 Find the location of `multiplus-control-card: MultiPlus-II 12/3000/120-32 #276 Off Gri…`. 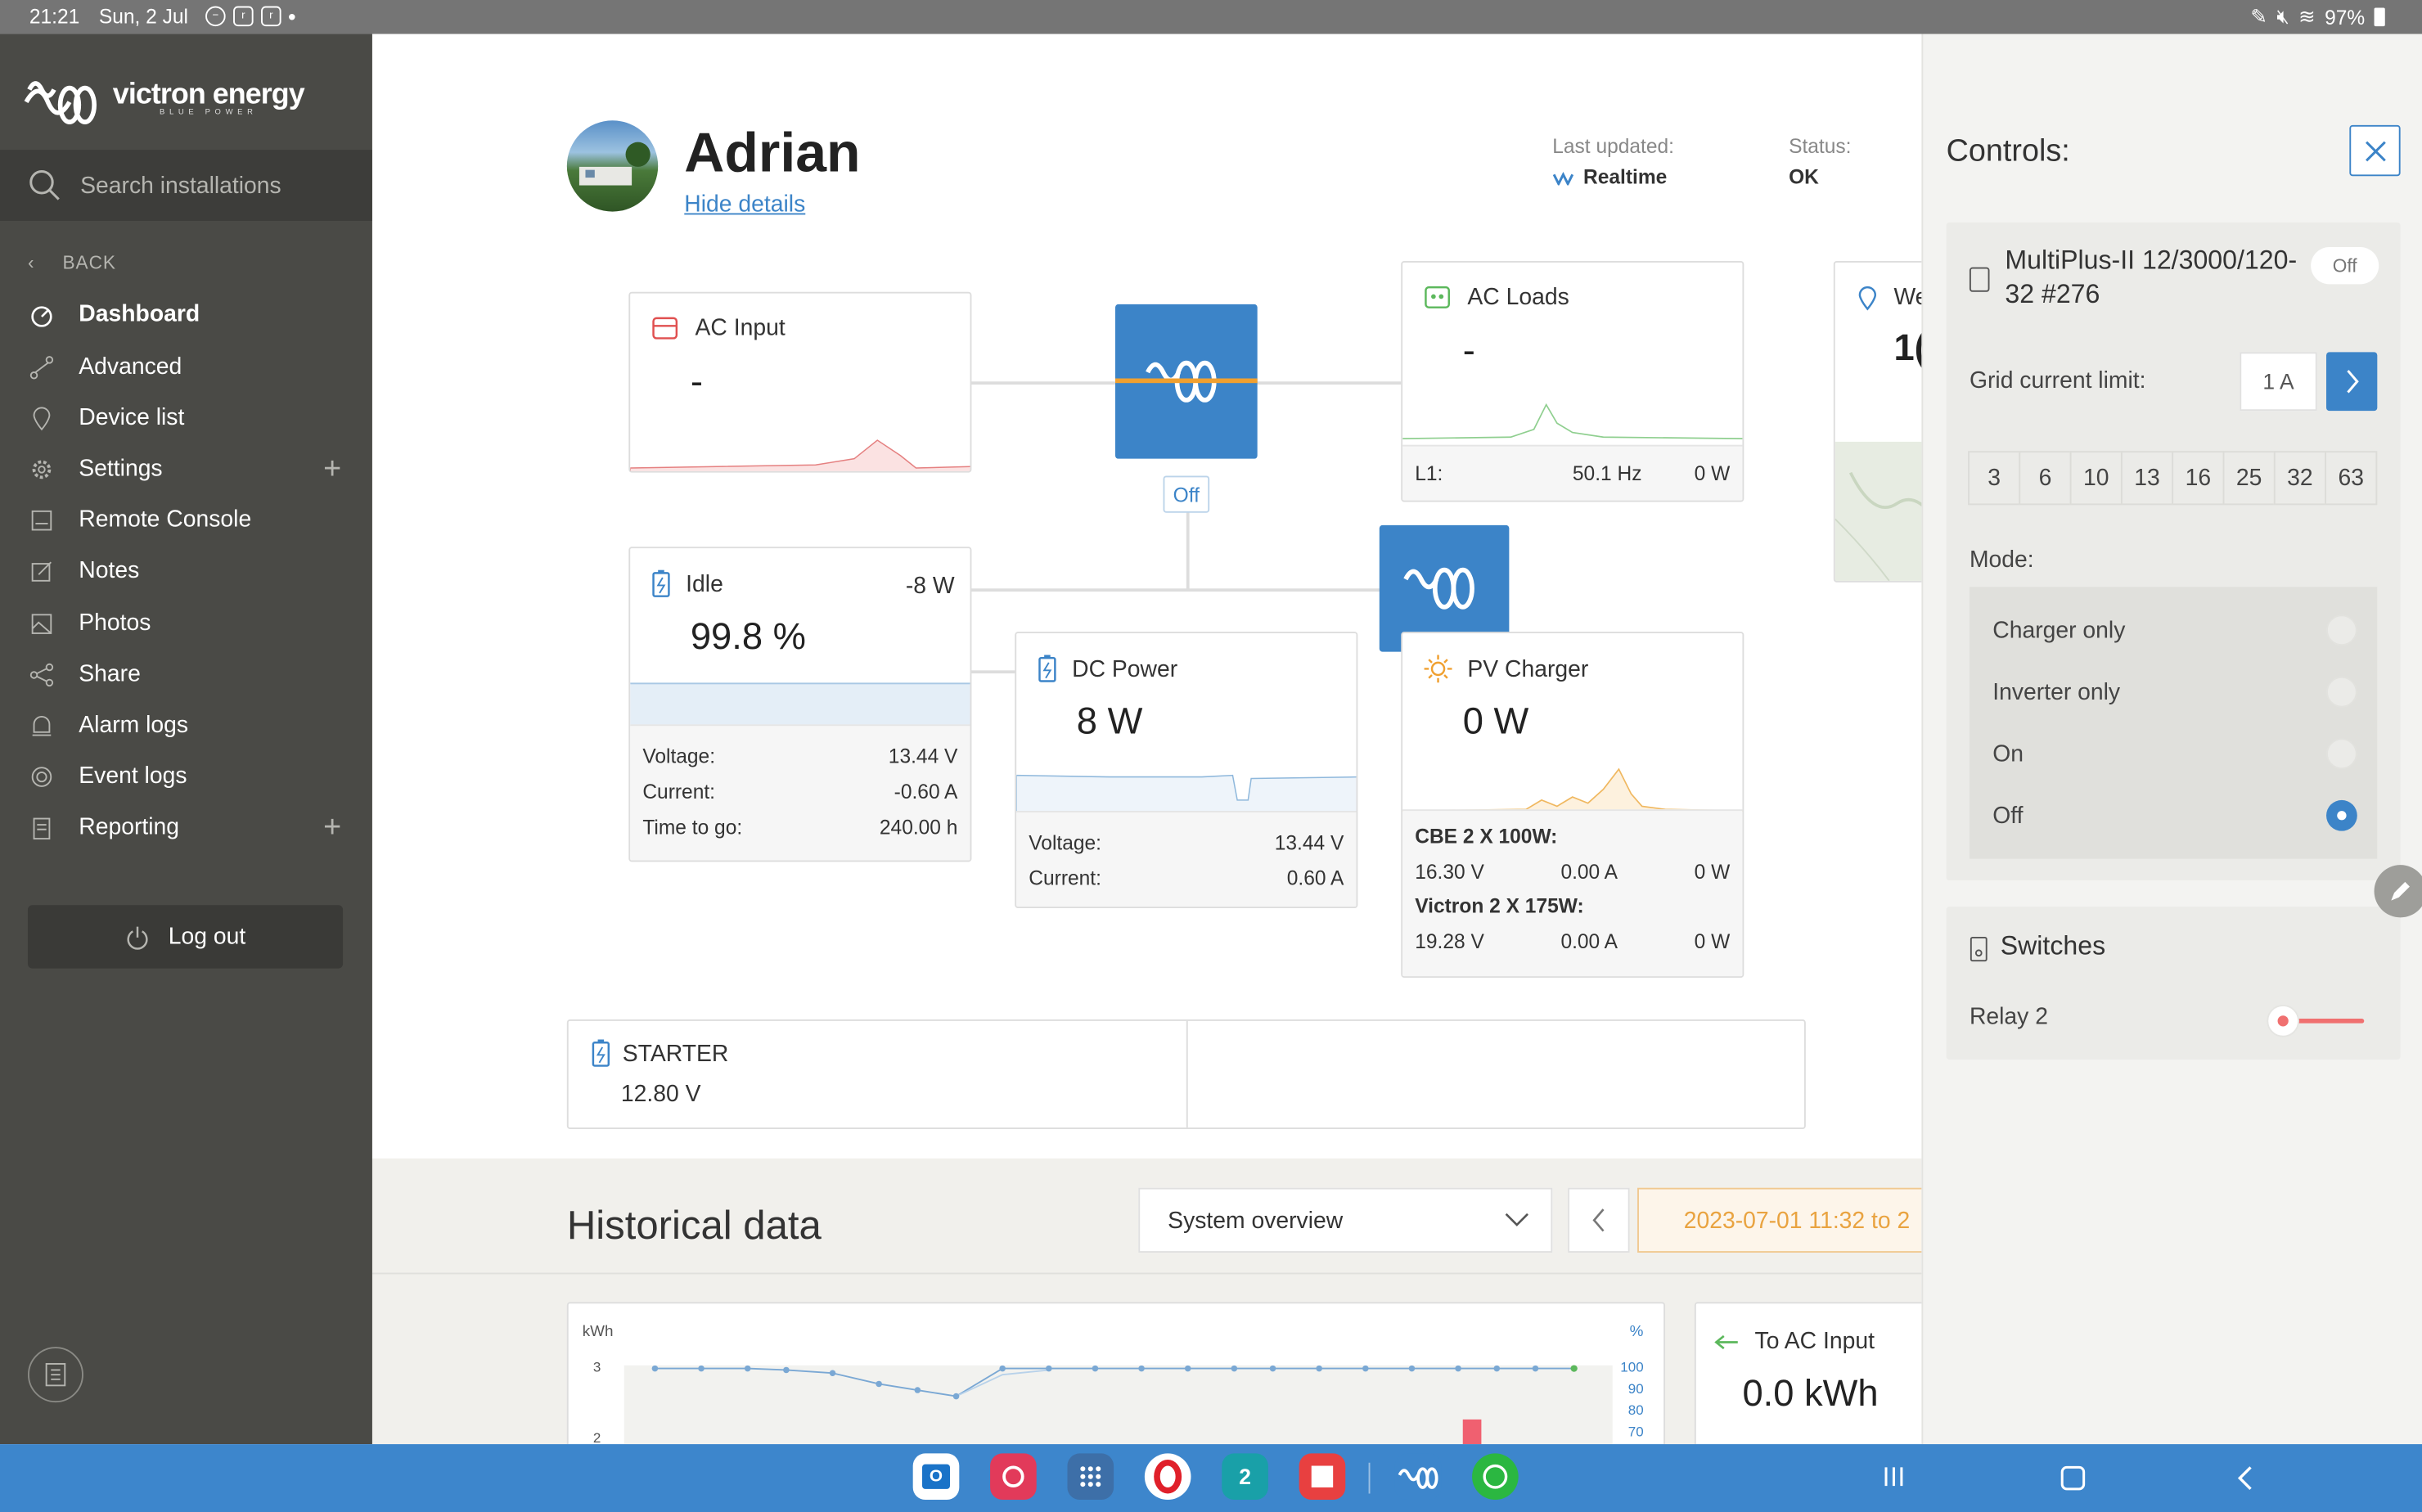

multiplus-control-card: MultiPlus-II 12/3000/120-32 #276 Off Gri… is located at coordinates (2173, 552).